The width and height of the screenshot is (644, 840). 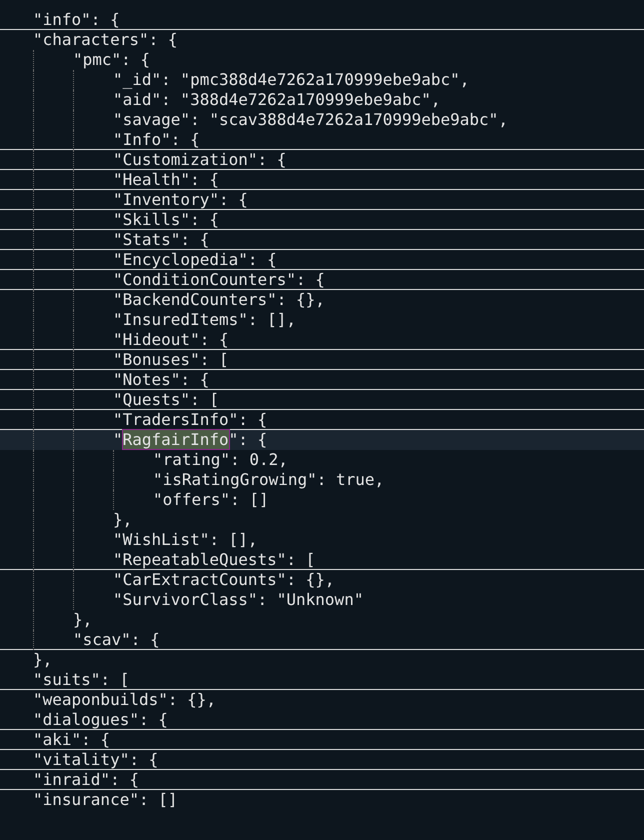 What do you see at coordinates (211, 500) in the screenshot?
I see `code-line: "offers": []` at bounding box center [211, 500].